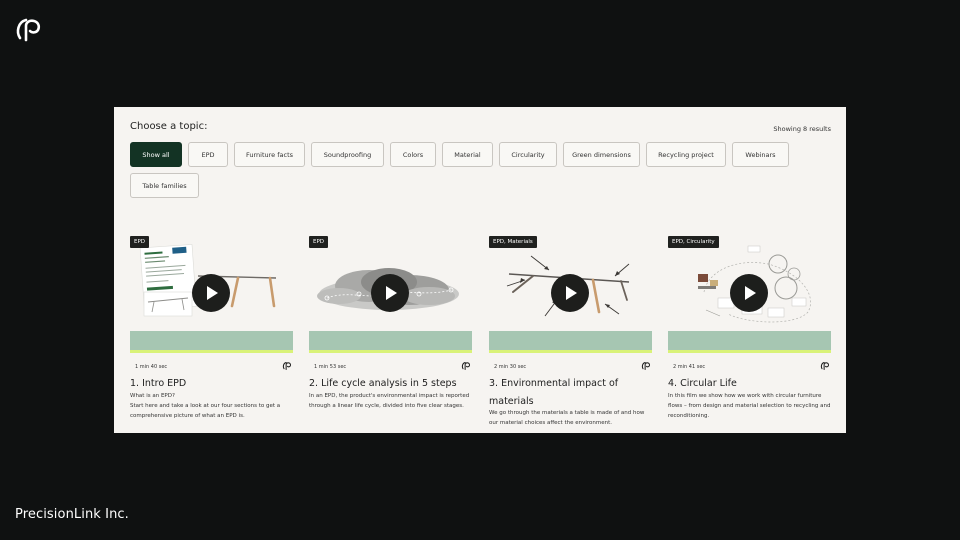 The width and height of the screenshot is (960, 540). Describe the element at coordinates (208, 154) in the screenshot. I see `chip-epd: EPD` at that location.